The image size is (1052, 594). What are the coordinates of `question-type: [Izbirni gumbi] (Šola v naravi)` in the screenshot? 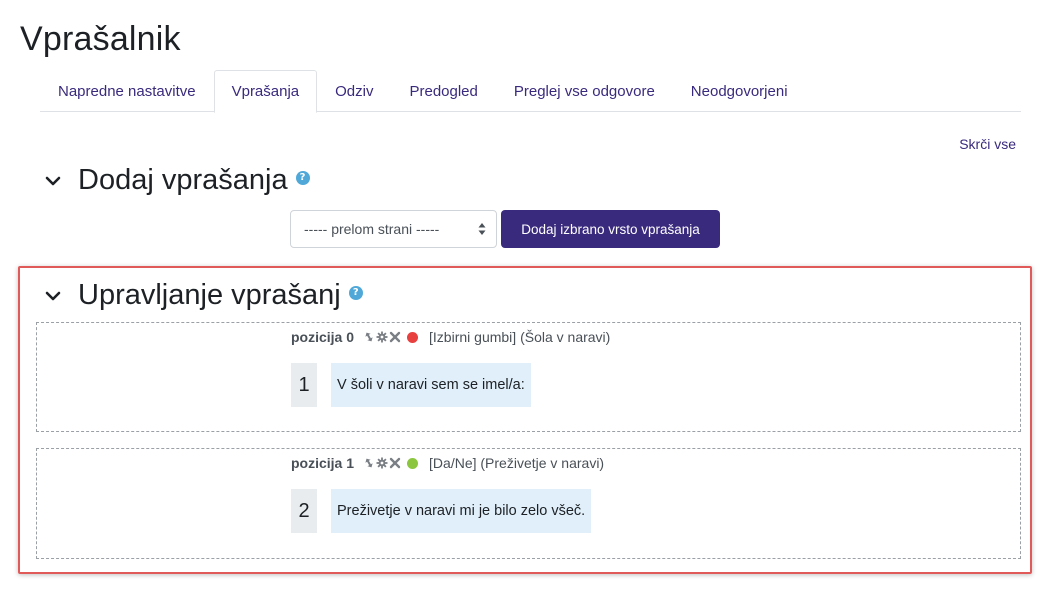 It's located at (520, 337).